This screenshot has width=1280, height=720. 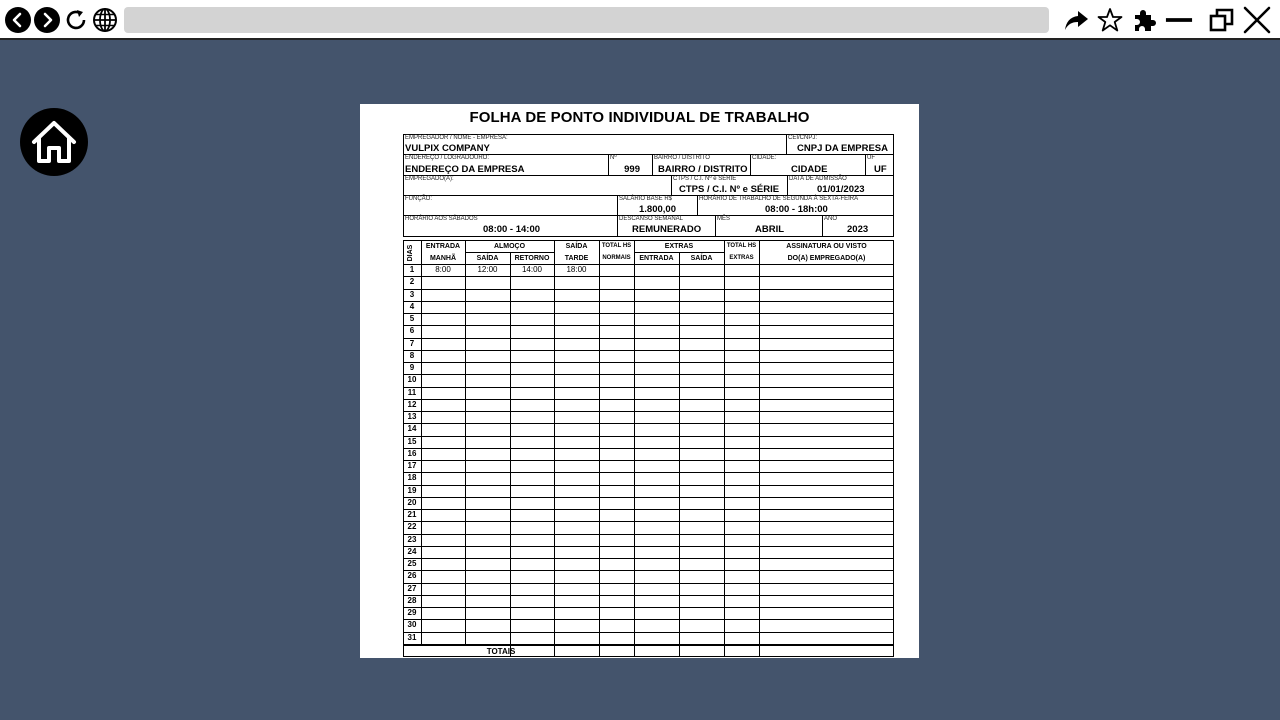 What do you see at coordinates (465, 169) in the screenshot?
I see `address-value: ENDEREÇO DA EMPRESA` at bounding box center [465, 169].